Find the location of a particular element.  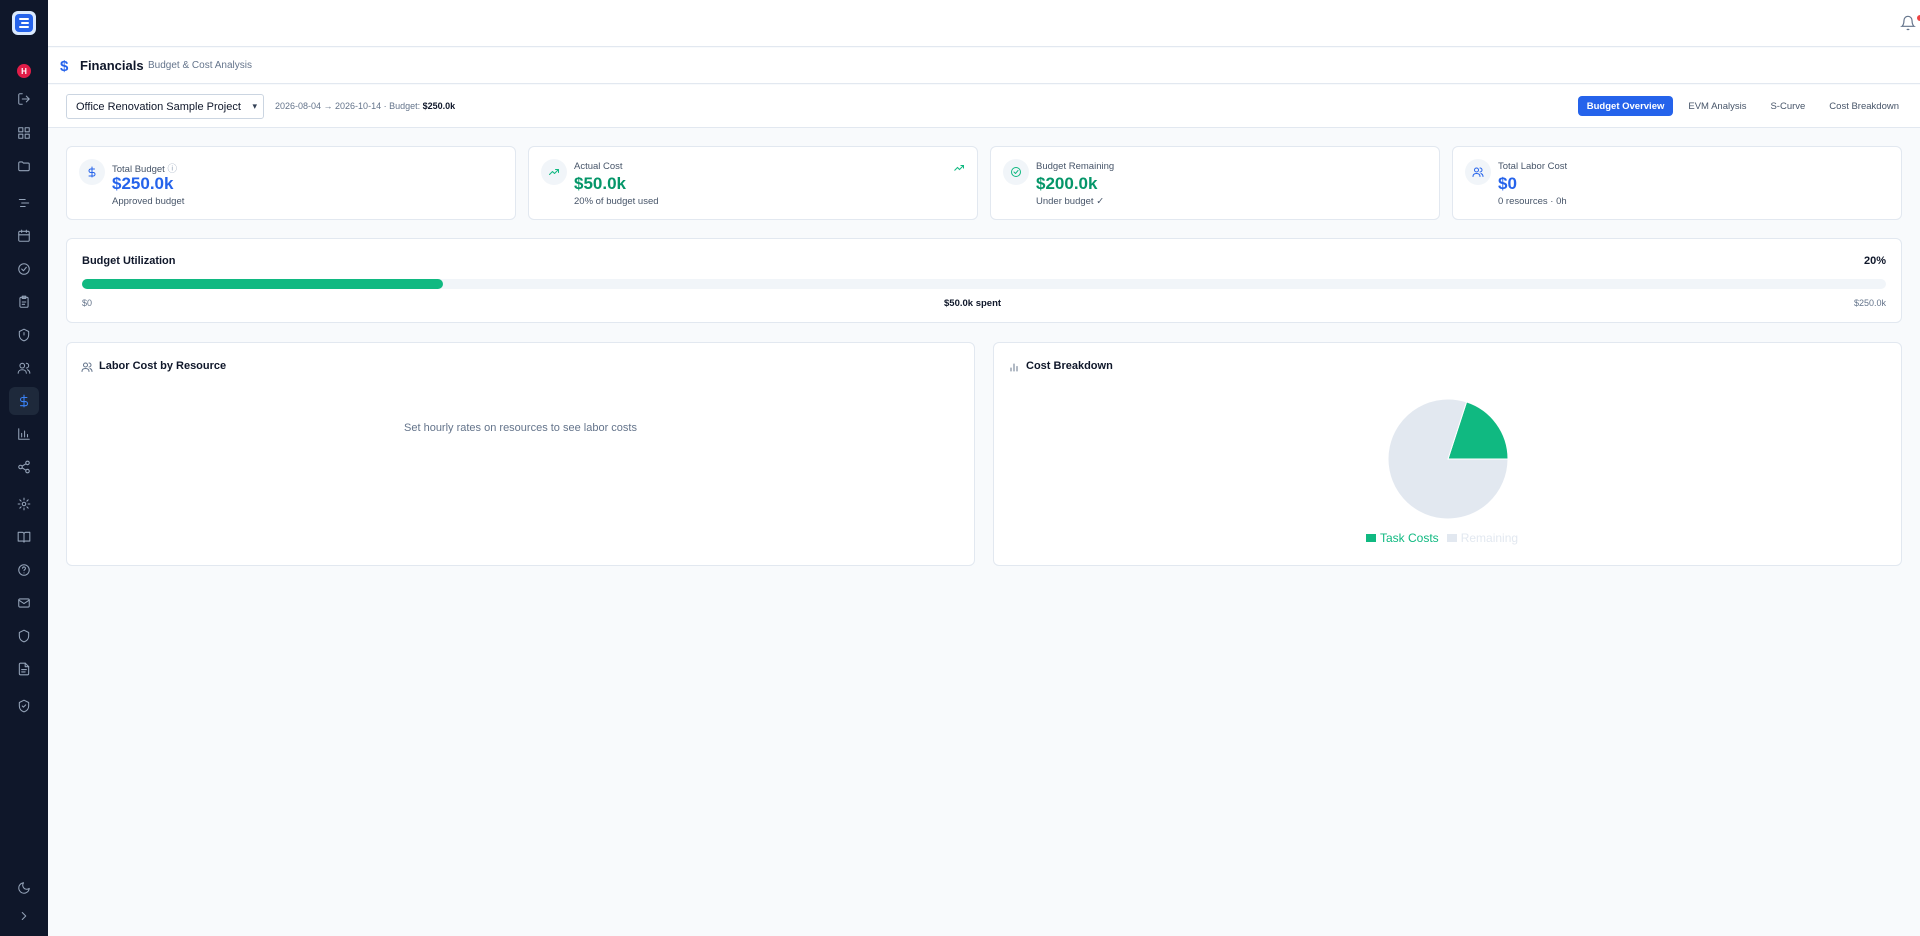

sidebar-avatar: H is located at coordinates (24, 71).